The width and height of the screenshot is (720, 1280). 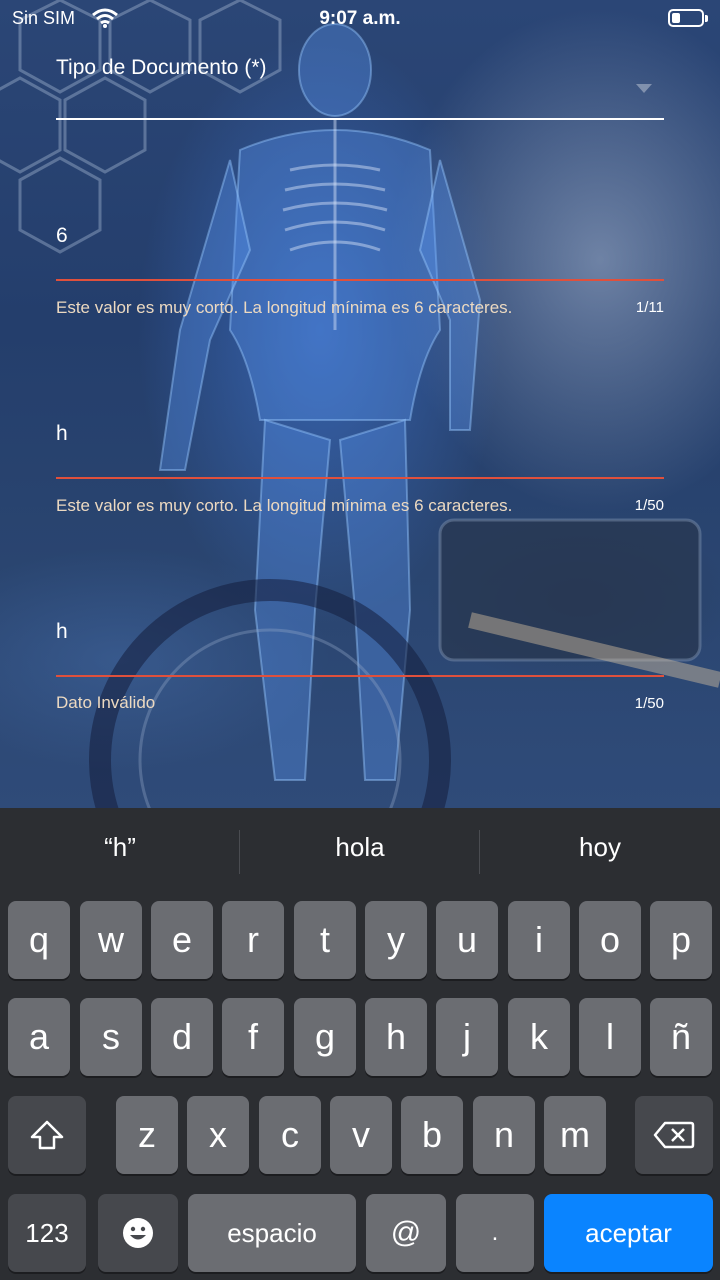 What do you see at coordinates (253, 1037) in the screenshot?
I see `key-f: f` at bounding box center [253, 1037].